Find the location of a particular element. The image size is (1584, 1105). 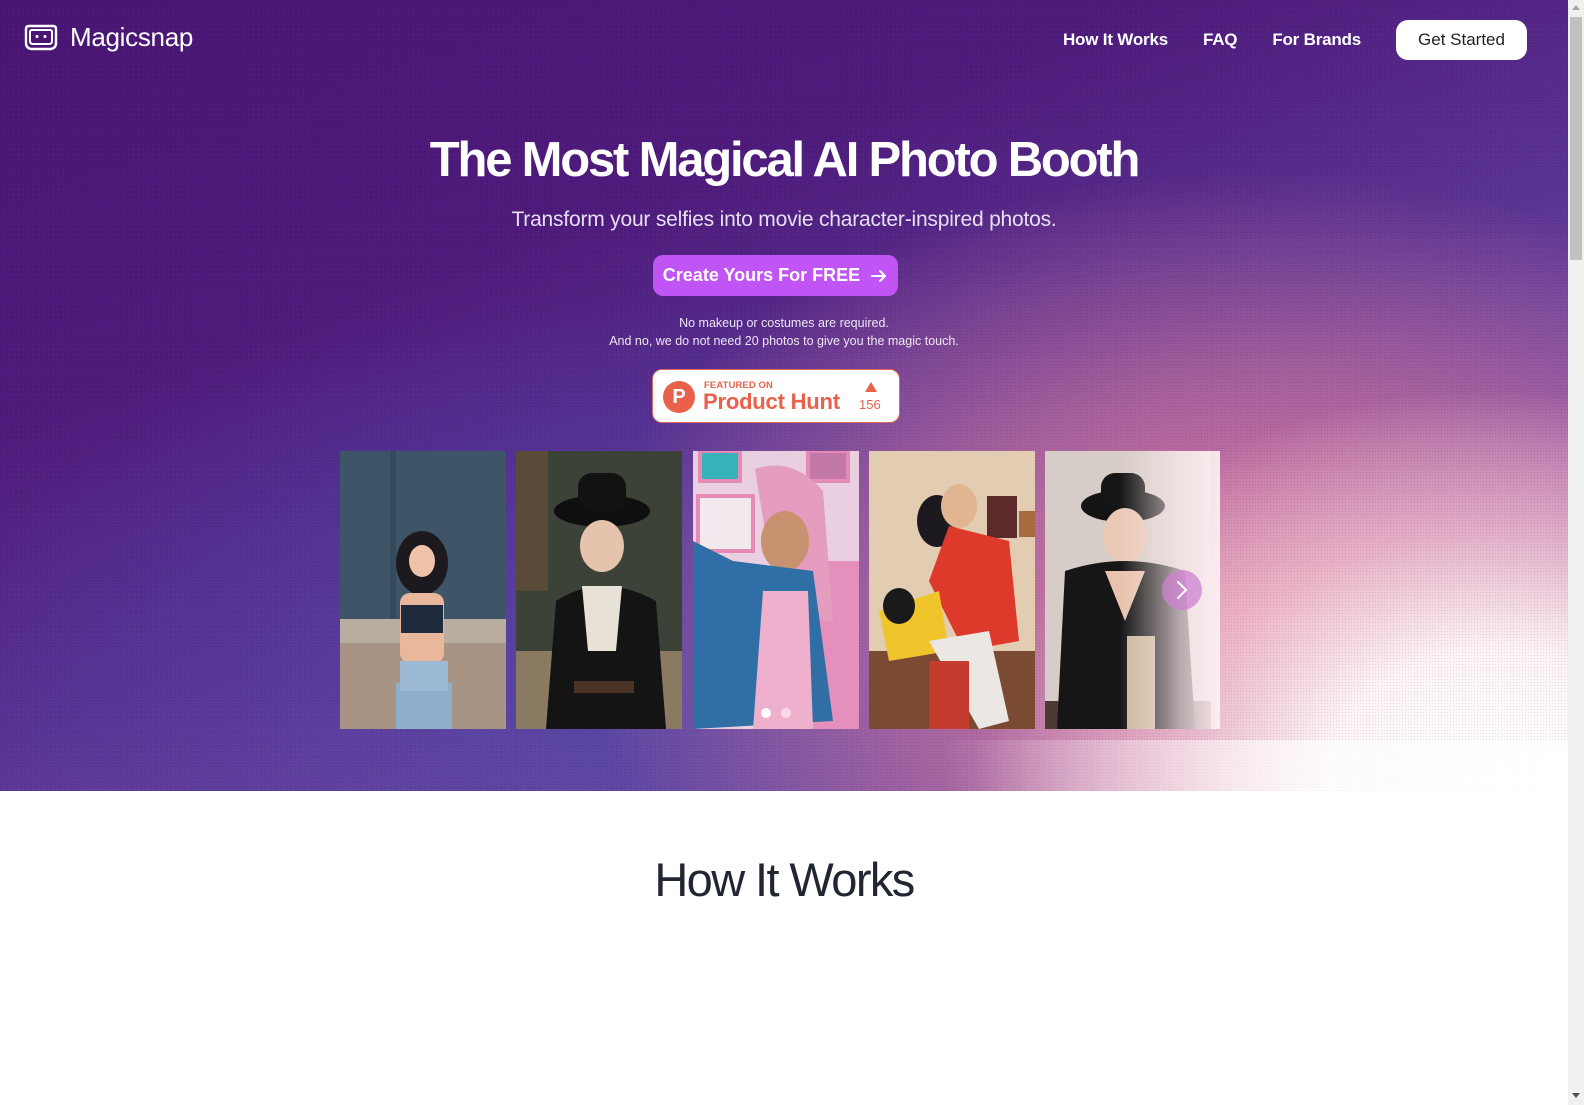

photo-man-pink-hair-denim is located at coordinates (776, 590).